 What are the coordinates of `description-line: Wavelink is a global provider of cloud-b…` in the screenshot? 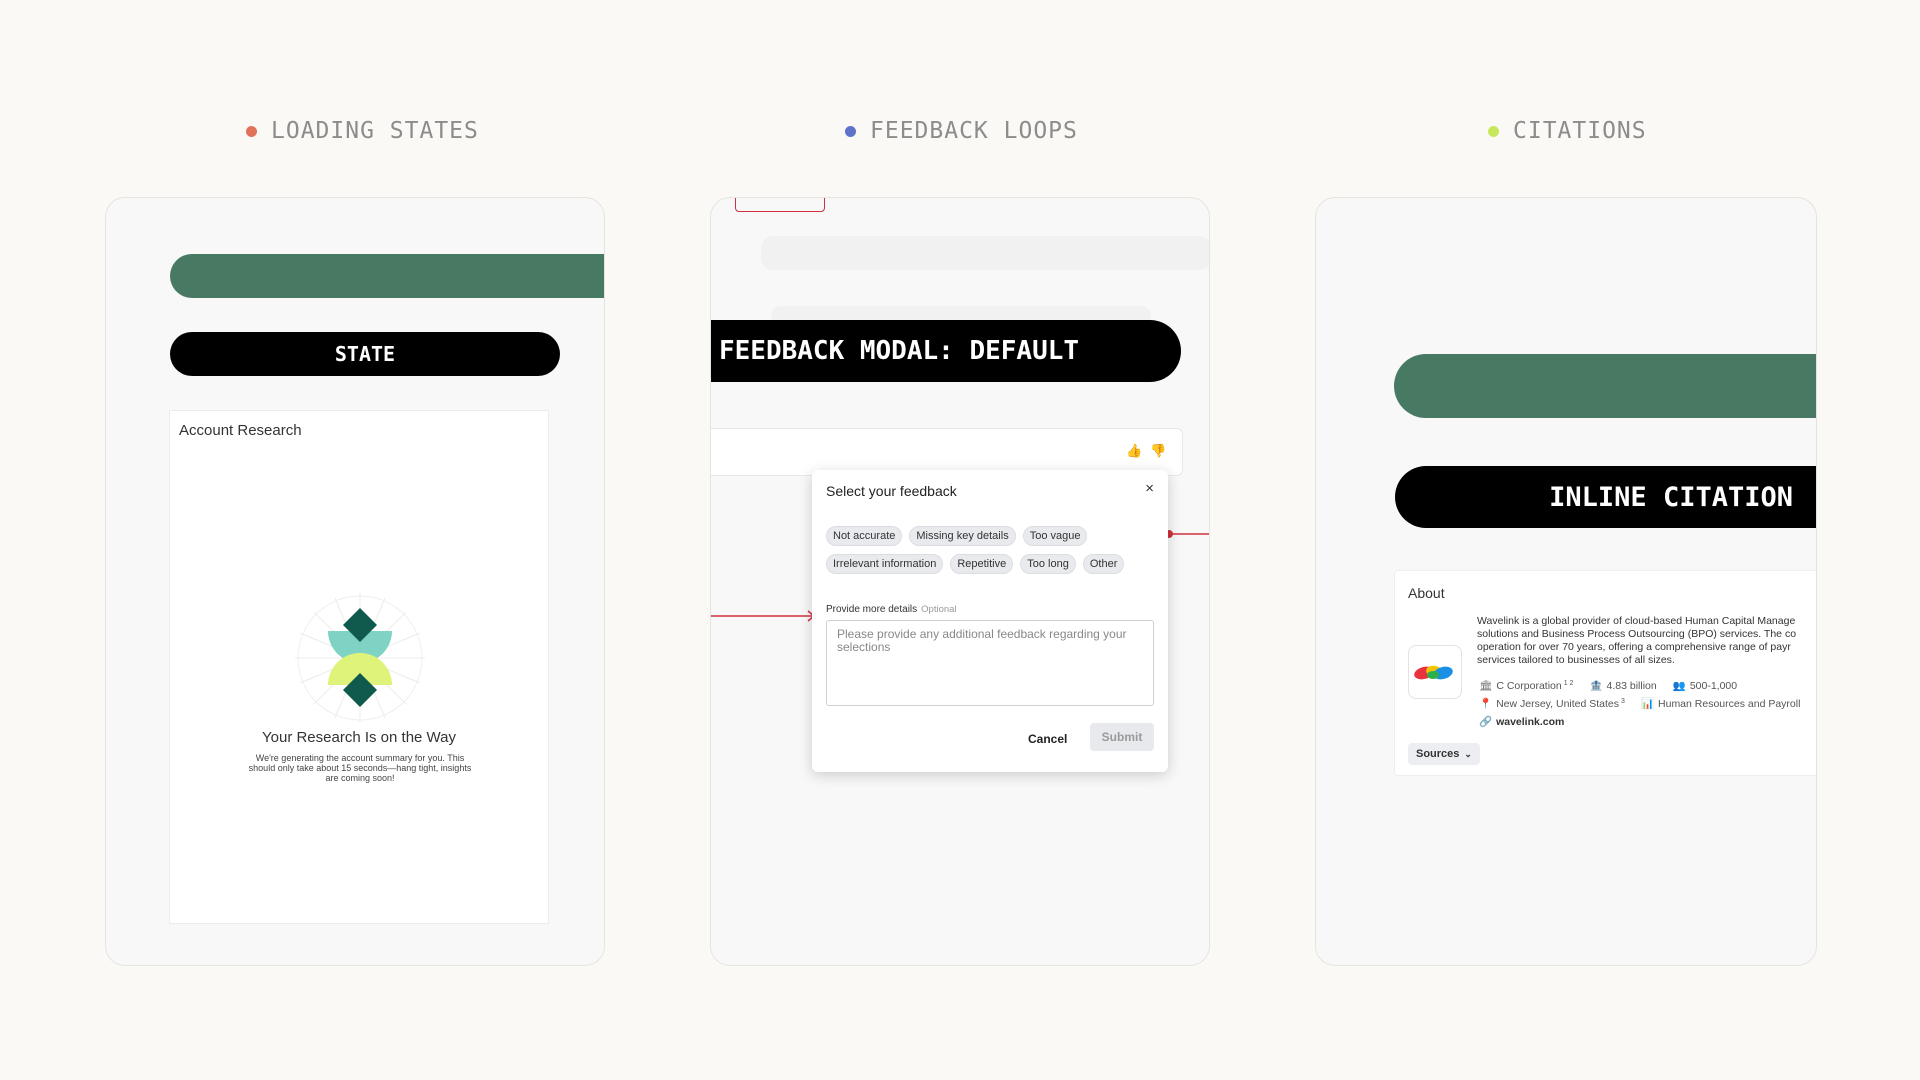 It's located at (1636, 621).